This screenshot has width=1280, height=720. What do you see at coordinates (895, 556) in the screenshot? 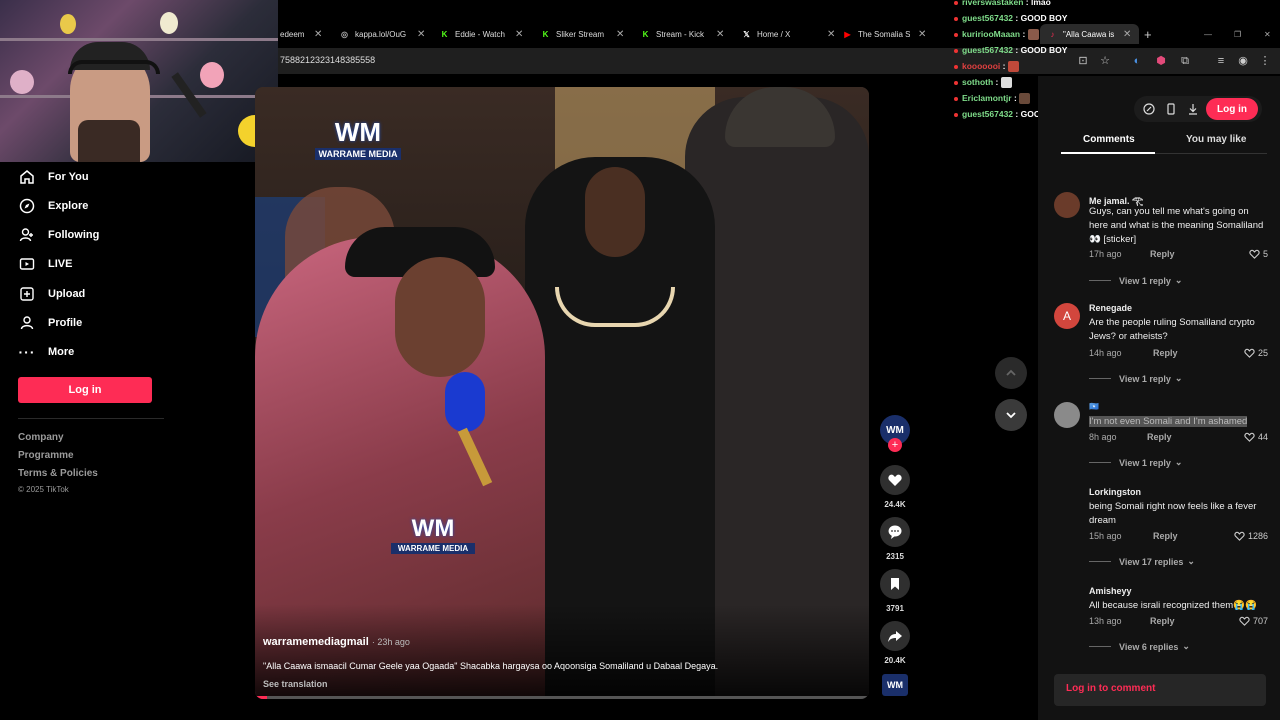
I see `comment-count: 2315` at bounding box center [895, 556].